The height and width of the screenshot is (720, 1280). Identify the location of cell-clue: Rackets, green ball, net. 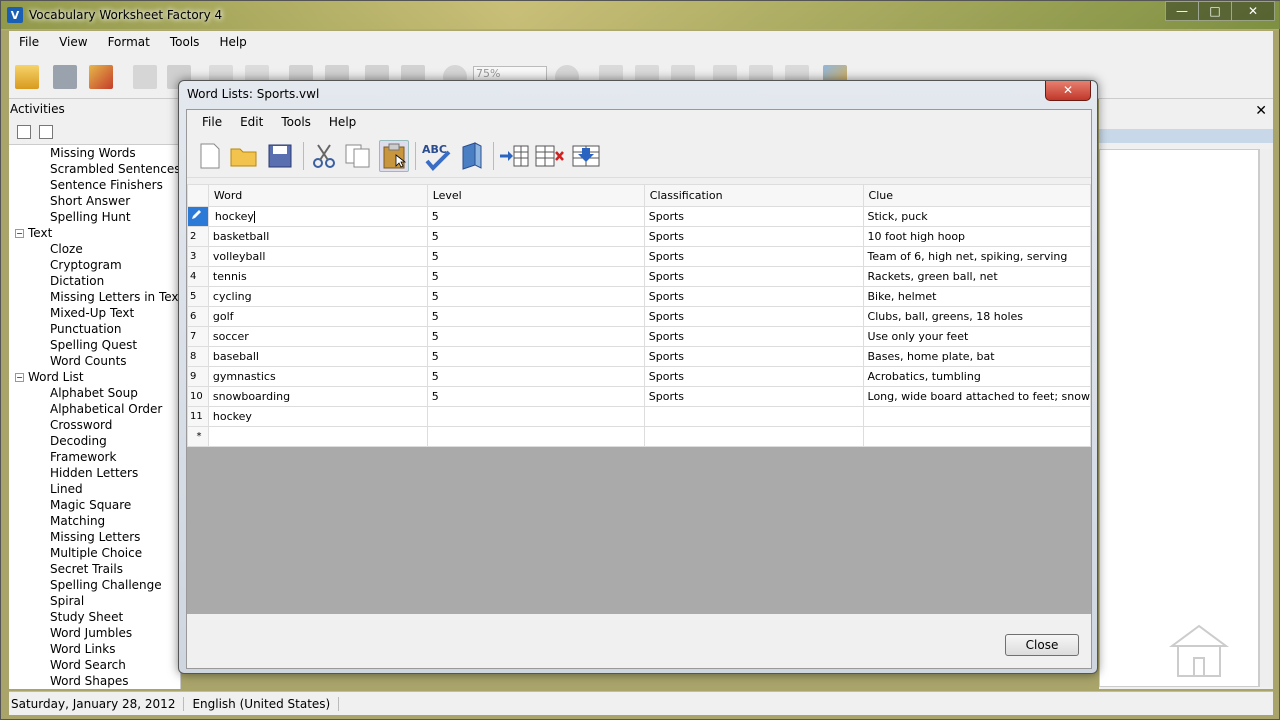
(977, 276).